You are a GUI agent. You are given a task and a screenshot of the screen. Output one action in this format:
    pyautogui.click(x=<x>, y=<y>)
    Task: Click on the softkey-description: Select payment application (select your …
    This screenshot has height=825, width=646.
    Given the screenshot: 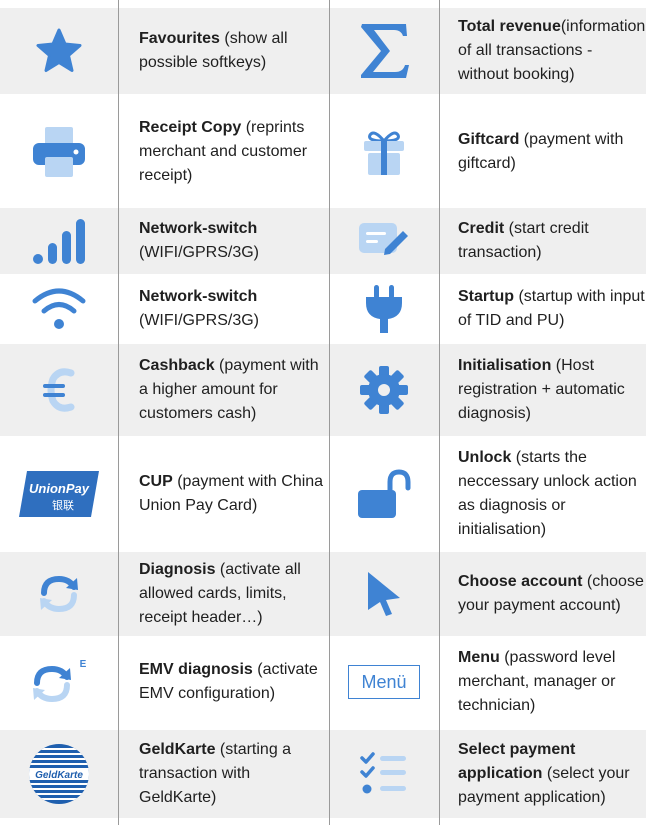 What is the action you would take?
    pyautogui.click(x=552, y=774)
    